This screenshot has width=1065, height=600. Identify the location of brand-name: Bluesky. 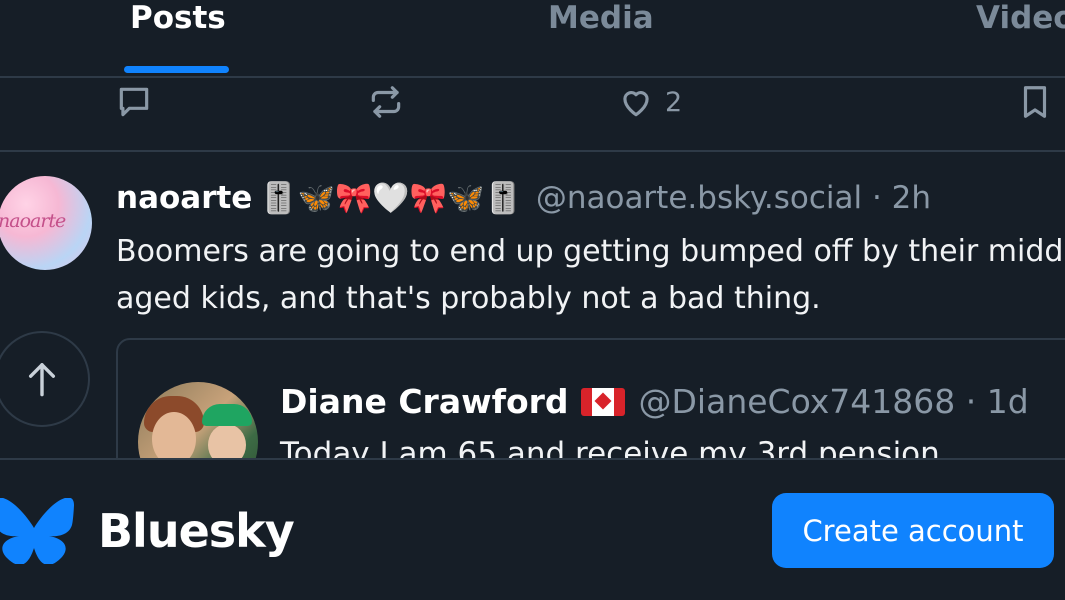
(196, 531).